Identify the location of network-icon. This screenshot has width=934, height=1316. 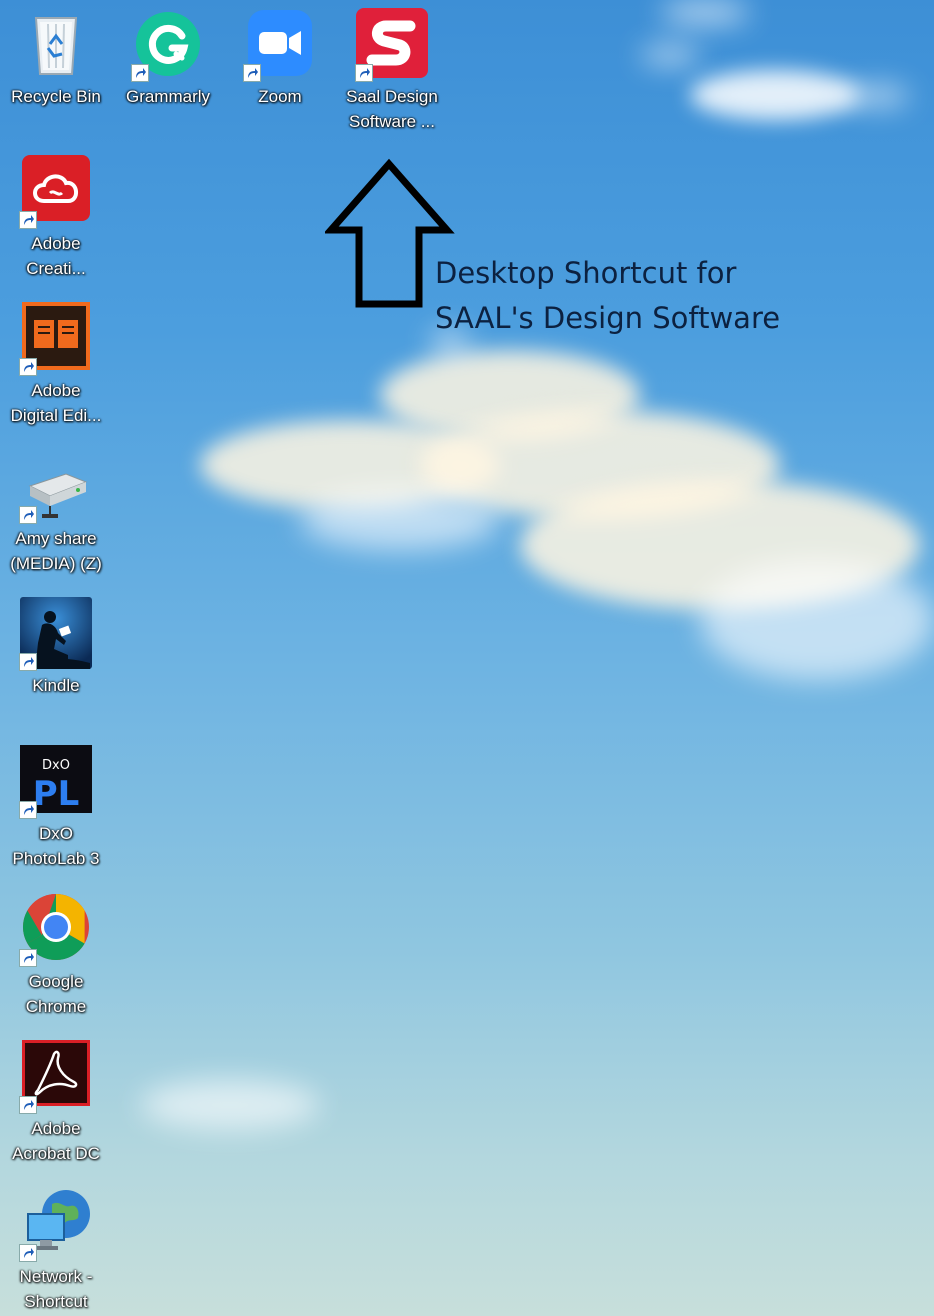
(55, 1225).